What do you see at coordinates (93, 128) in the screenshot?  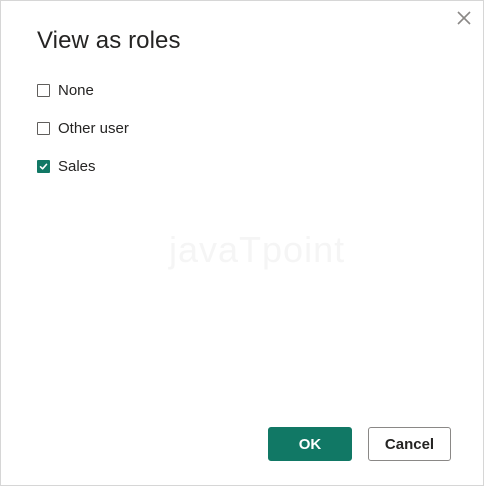 I see `role-label-other-user: Other user` at bounding box center [93, 128].